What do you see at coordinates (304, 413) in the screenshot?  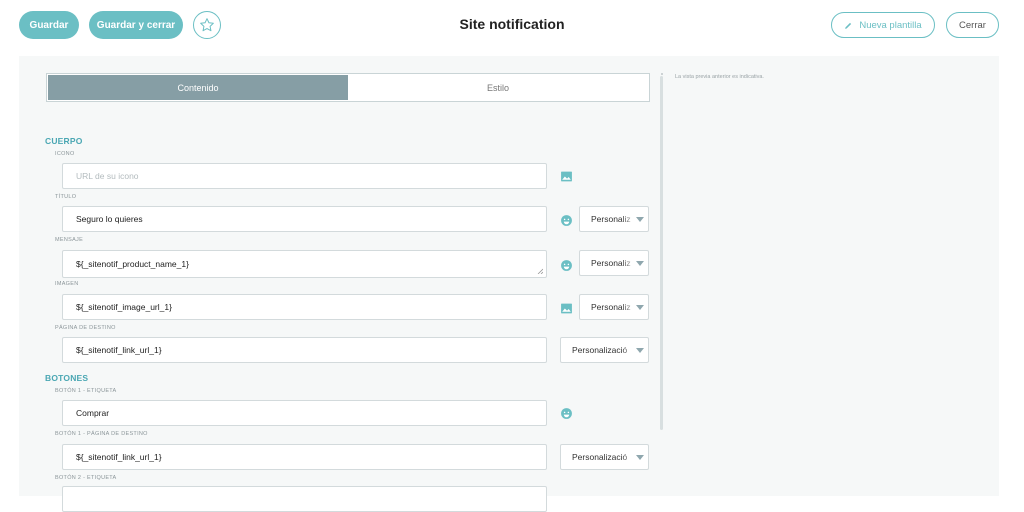 I see `button1-label-input: Comprar` at bounding box center [304, 413].